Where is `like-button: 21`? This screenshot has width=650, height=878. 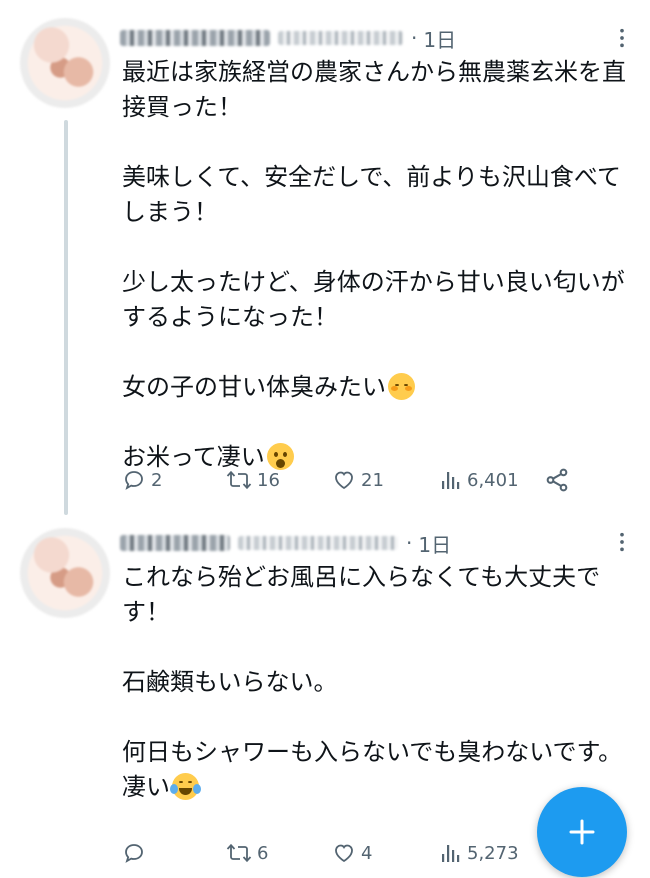 like-button: 21 is located at coordinates (358, 480).